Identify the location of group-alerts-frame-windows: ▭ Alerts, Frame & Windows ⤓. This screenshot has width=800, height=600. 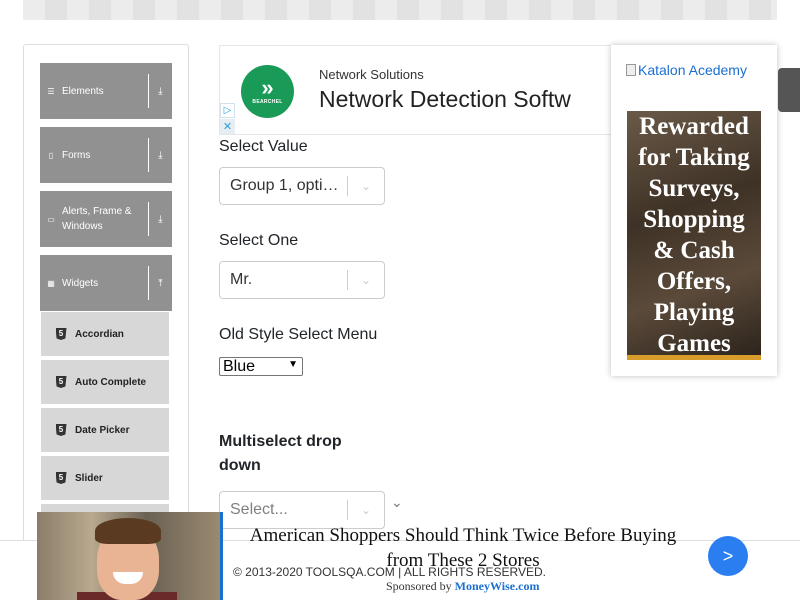
(106, 219).